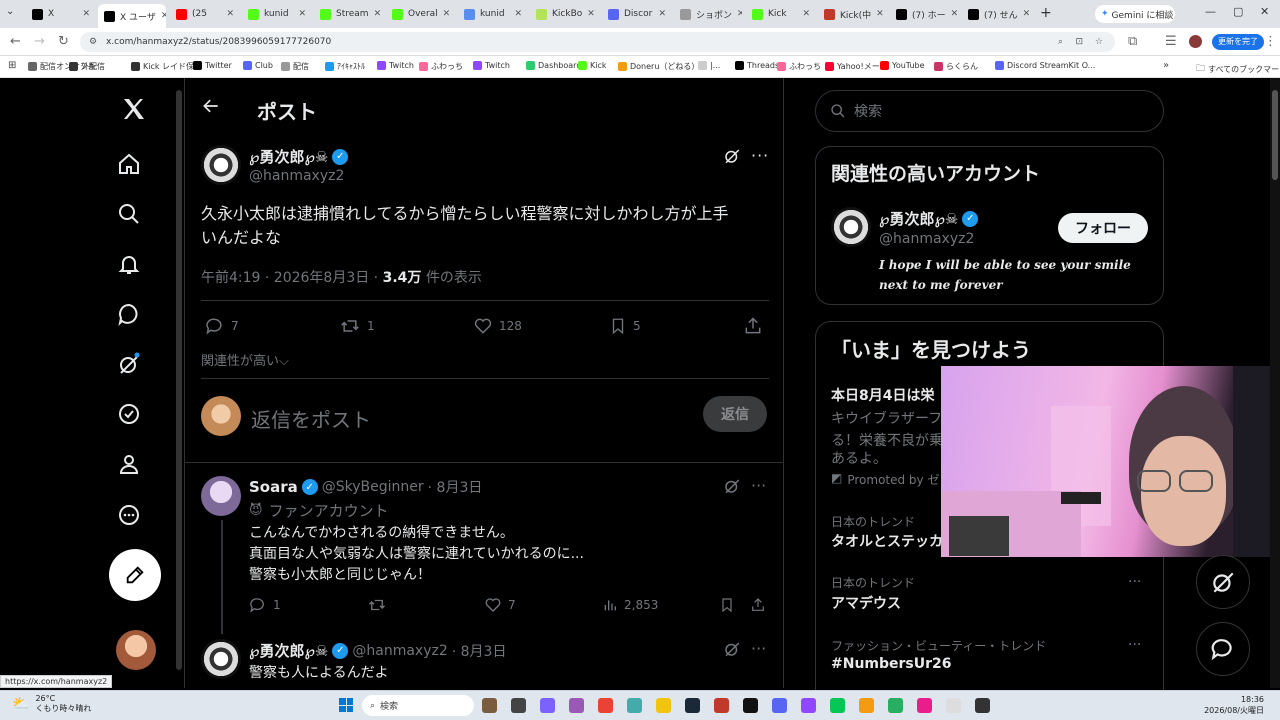  What do you see at coordinates (1223, 649) in the screenshot?
I see `messages-float-button` at bounding box center [1223, 649].